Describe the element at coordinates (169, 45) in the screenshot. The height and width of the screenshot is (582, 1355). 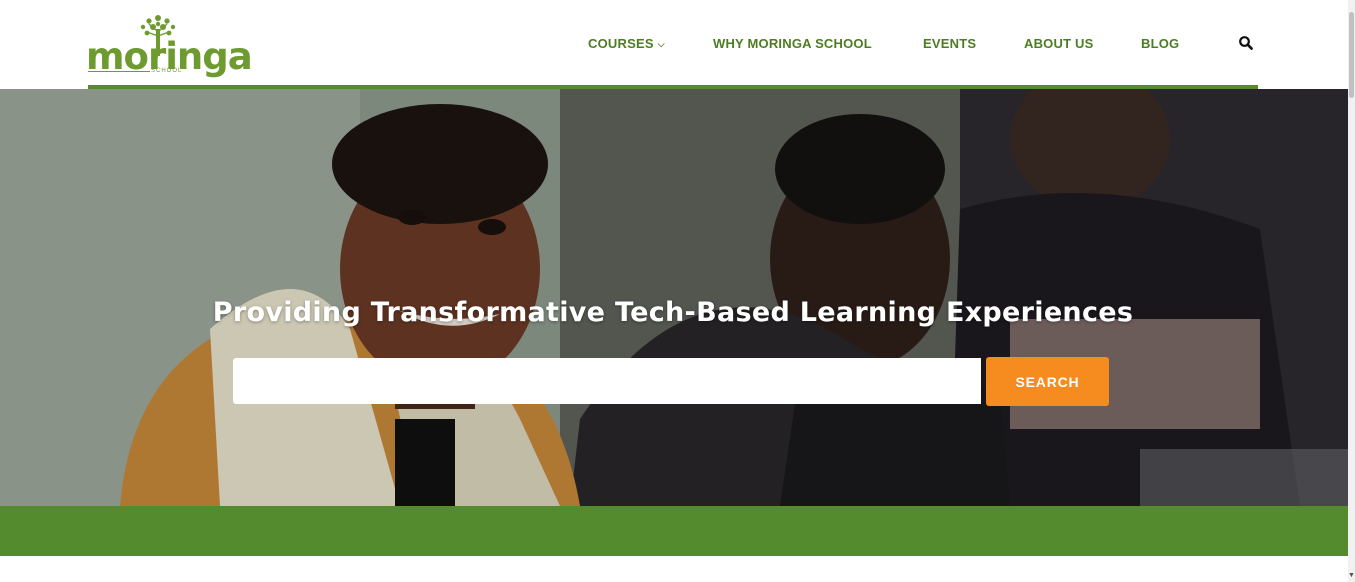
I see `moringa-school-logo: moringa SCHOOL` at that location.